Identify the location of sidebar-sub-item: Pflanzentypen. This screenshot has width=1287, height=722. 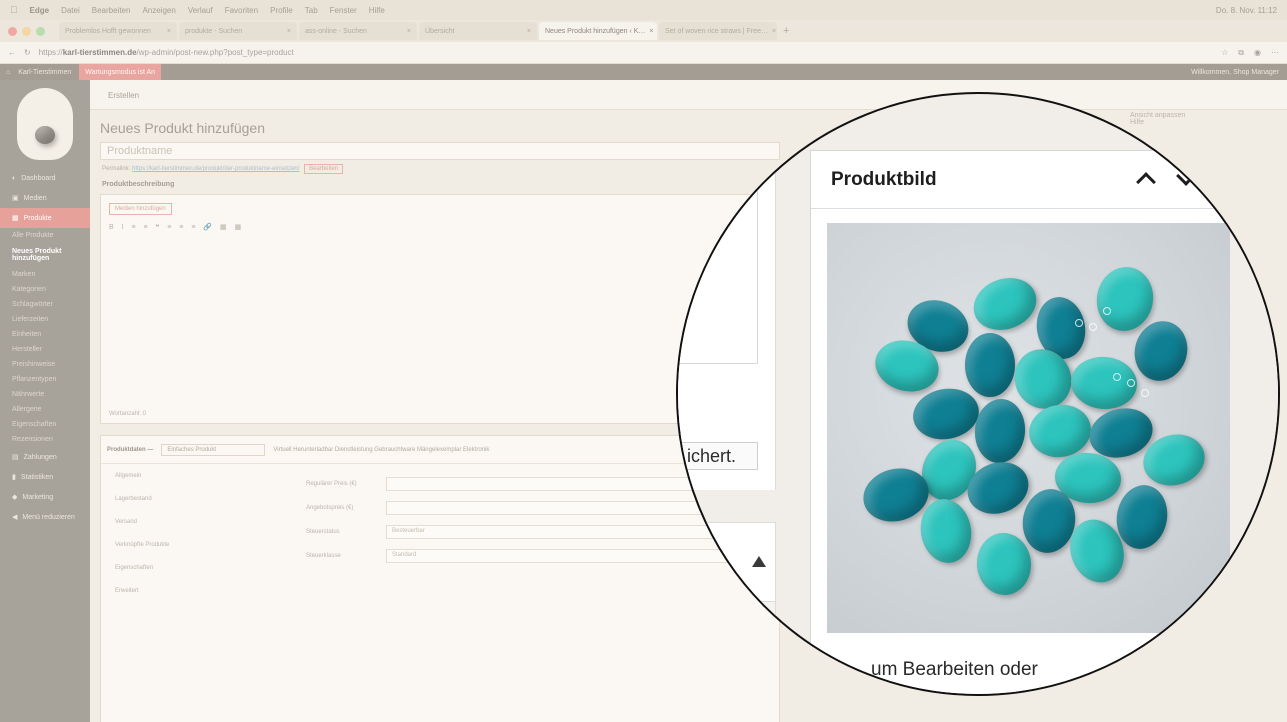
(45, 379).